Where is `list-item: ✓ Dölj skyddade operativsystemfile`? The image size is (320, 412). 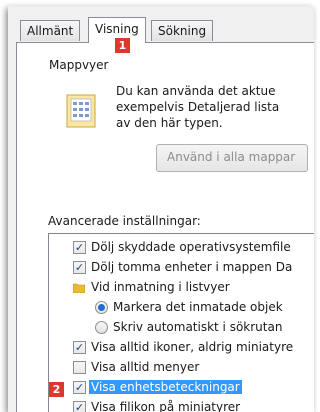 list-item: ✓ Dölj skyddade operativsystemfile is located at coordinates (181, 248).